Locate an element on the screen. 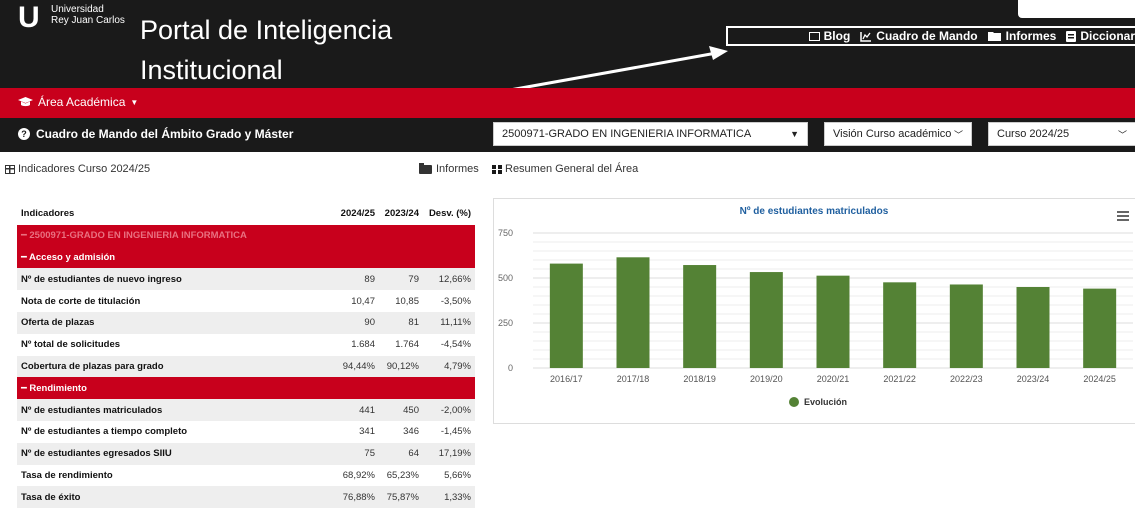 The height and width of the screenshot is (508, 1135). nav-diccionario-label: Diccionar is located at coordinates (1107, 36).